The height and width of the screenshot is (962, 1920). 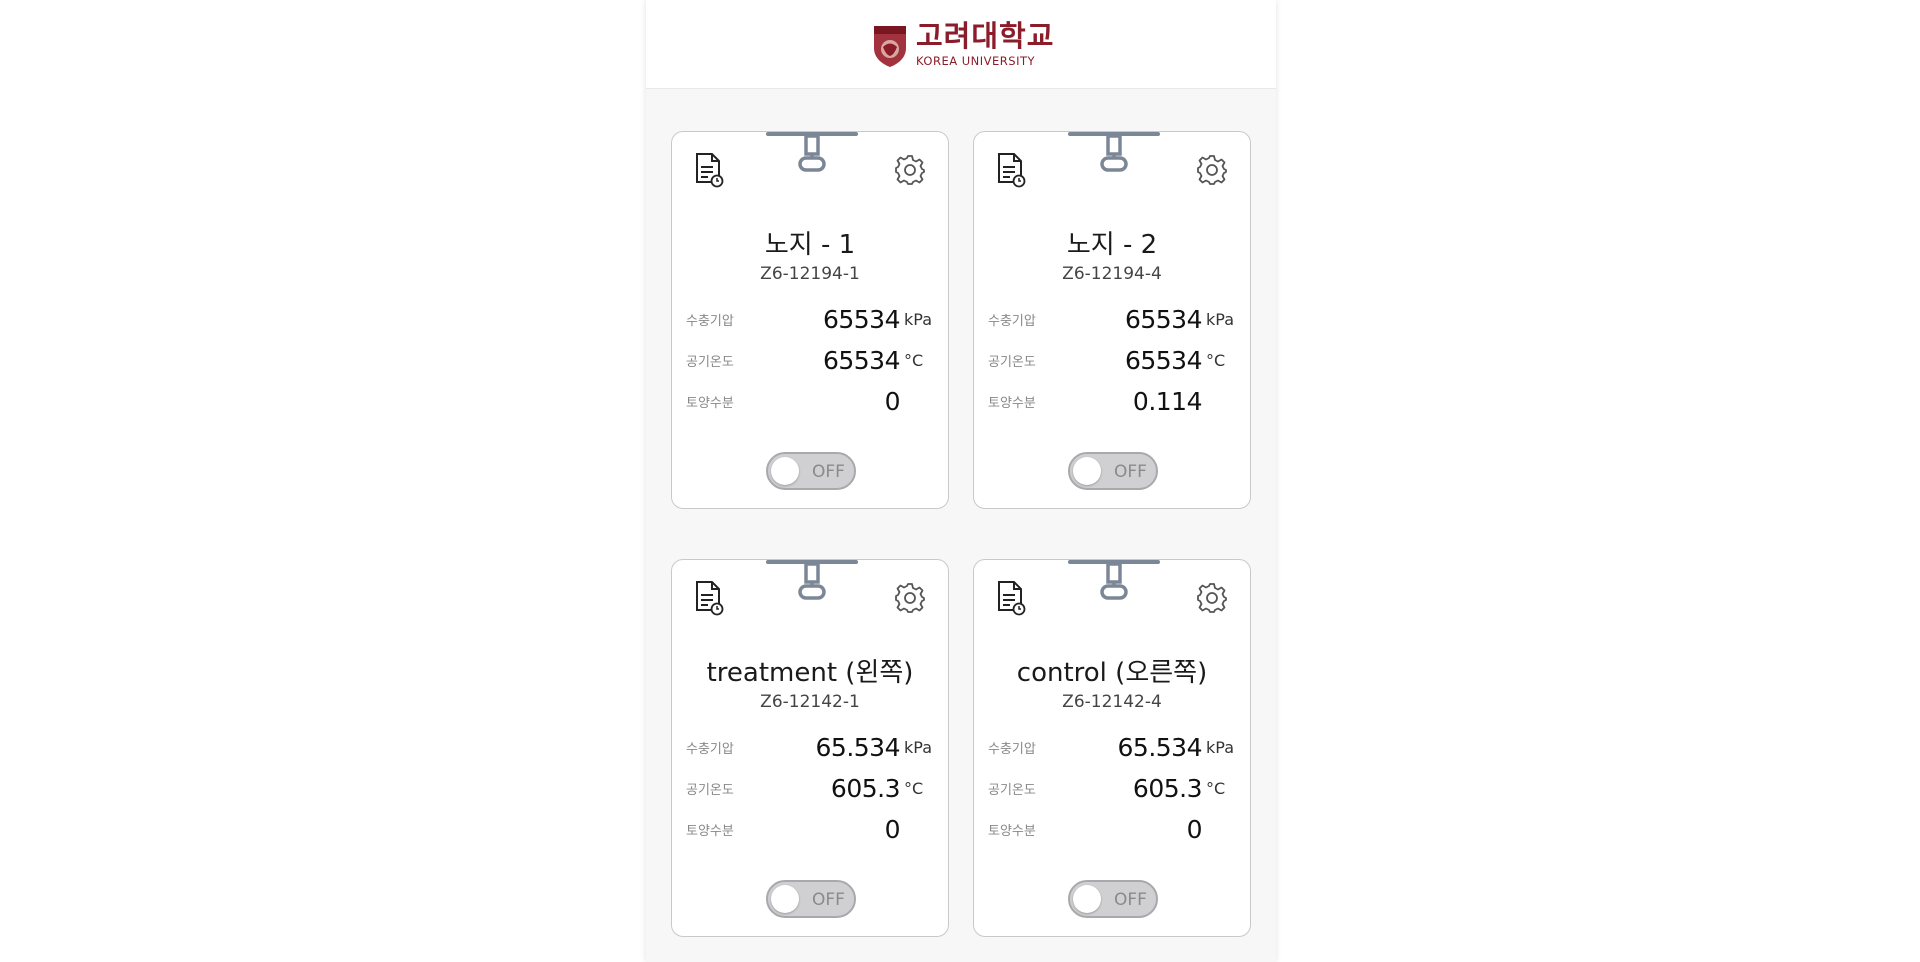 What do you see at coordinates (810, 245) in the screenshot?
I see `device-name: 노지 - 1` at bounding box center [810, 245].